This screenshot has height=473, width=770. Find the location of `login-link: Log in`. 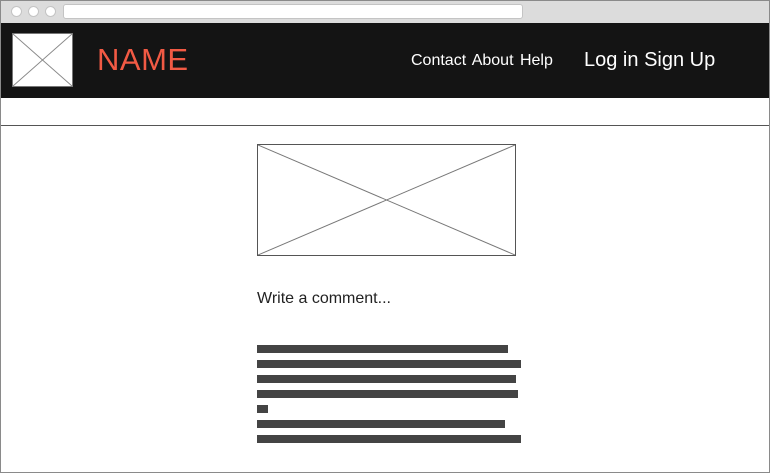

login-link: Log in is located at coordinates (611, 60).